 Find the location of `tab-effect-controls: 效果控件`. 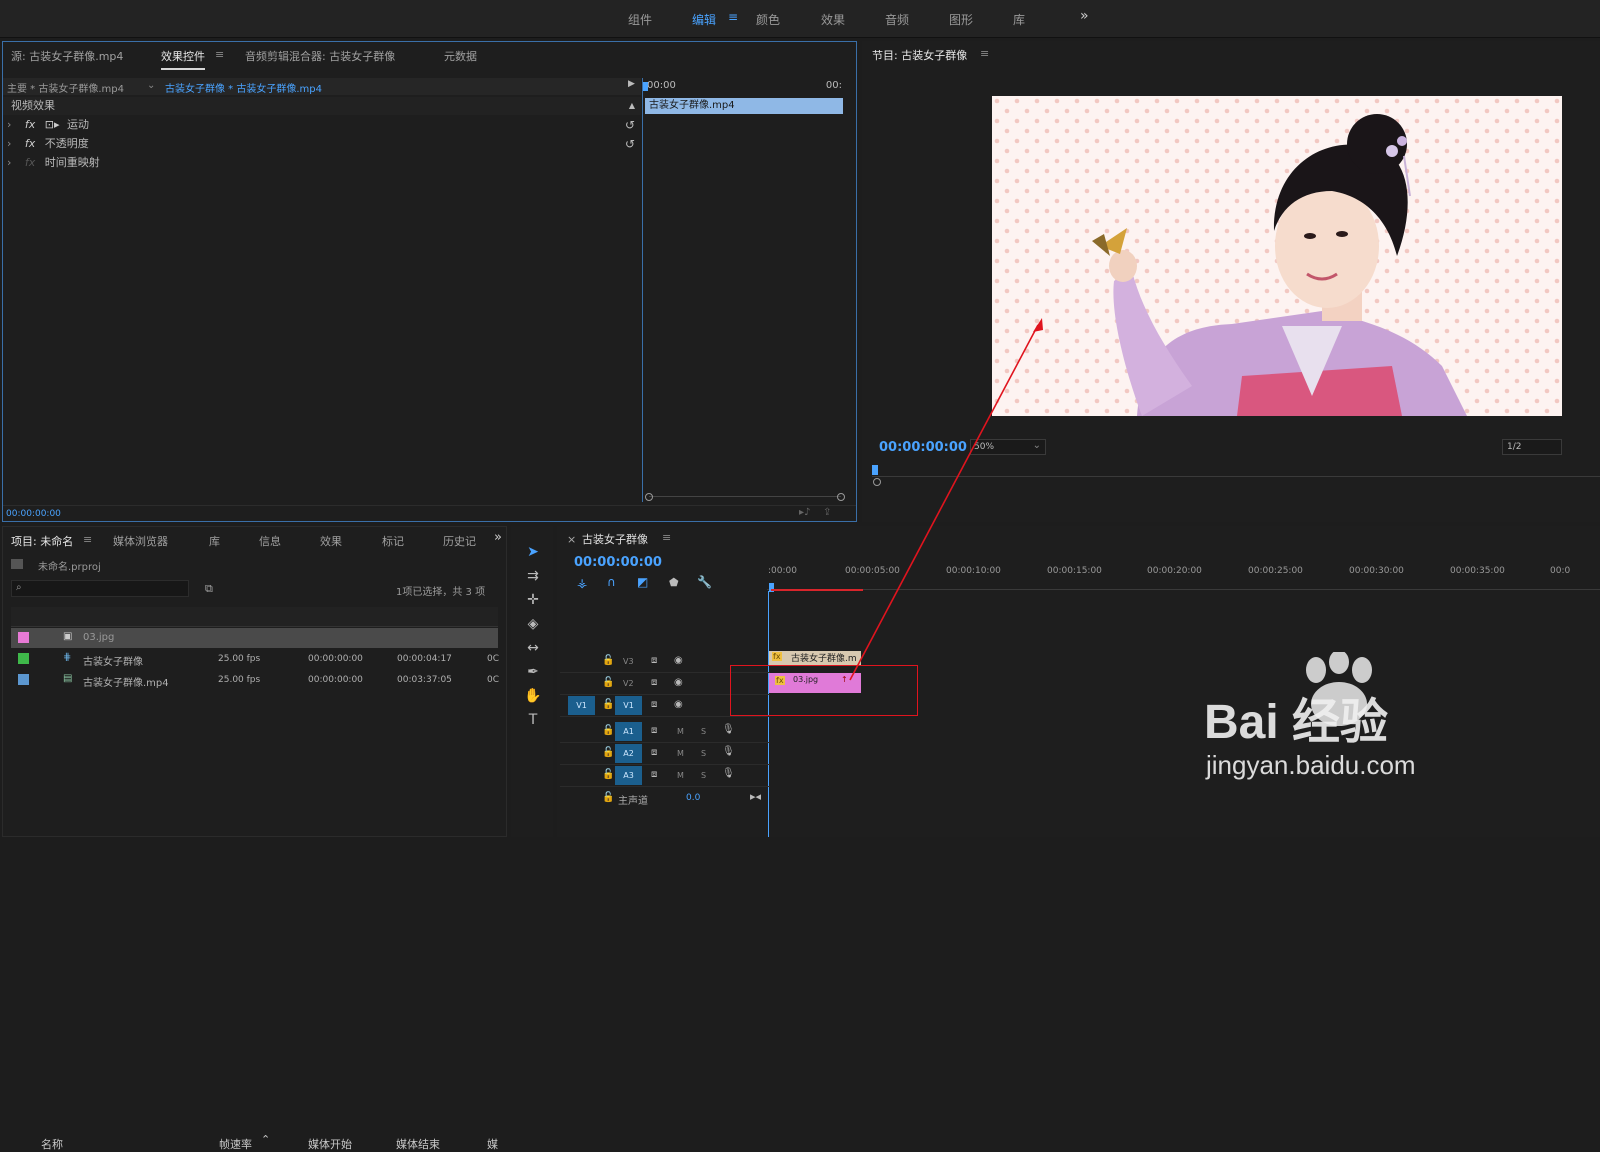

tab-effect-controls: 效果控件 is located at coordinates (183, 59).